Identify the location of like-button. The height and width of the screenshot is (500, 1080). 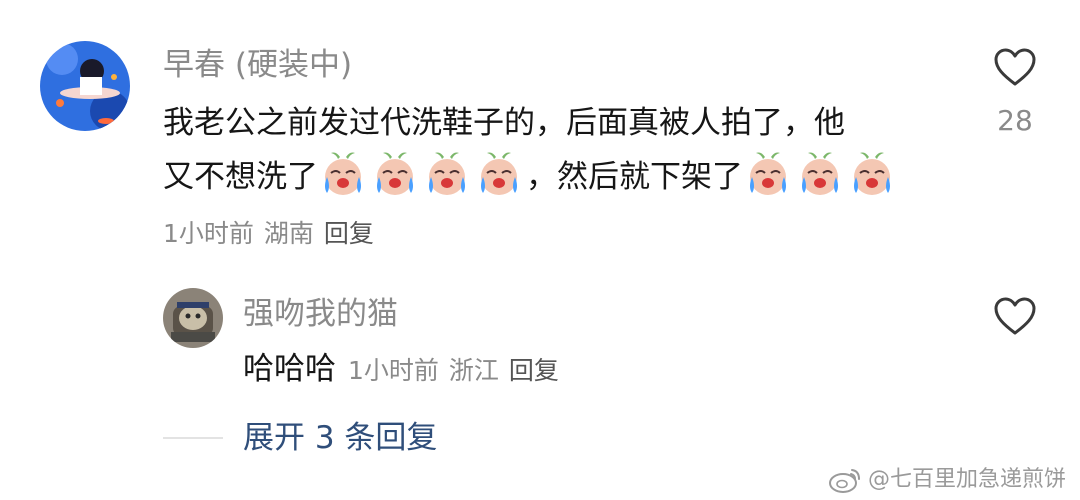
(1015, 67).